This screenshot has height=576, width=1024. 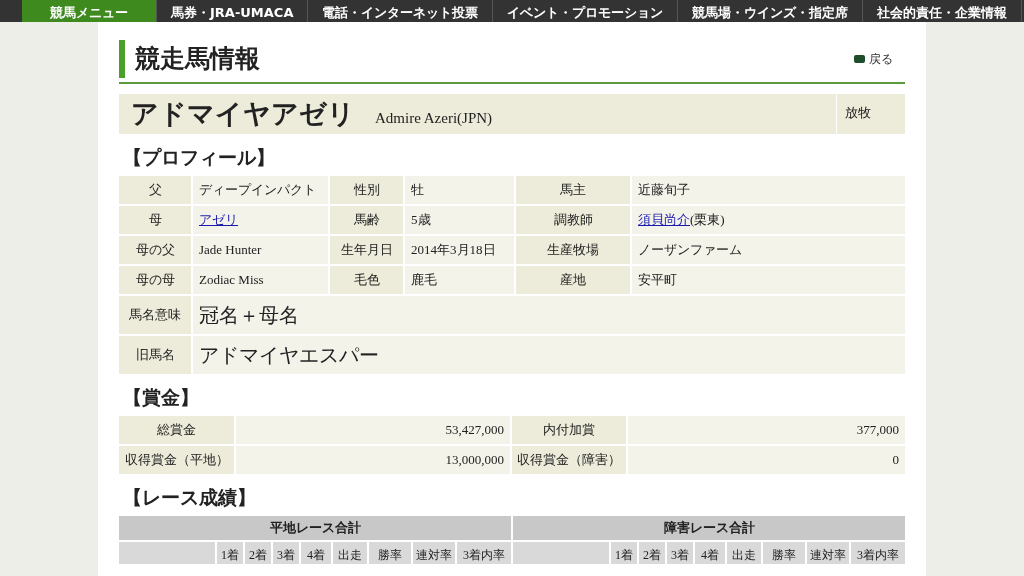 What do you see at coordinates (218, 220) in the screenshot?
I see `value-link: アゼリ` at bounding box center [218, 220].